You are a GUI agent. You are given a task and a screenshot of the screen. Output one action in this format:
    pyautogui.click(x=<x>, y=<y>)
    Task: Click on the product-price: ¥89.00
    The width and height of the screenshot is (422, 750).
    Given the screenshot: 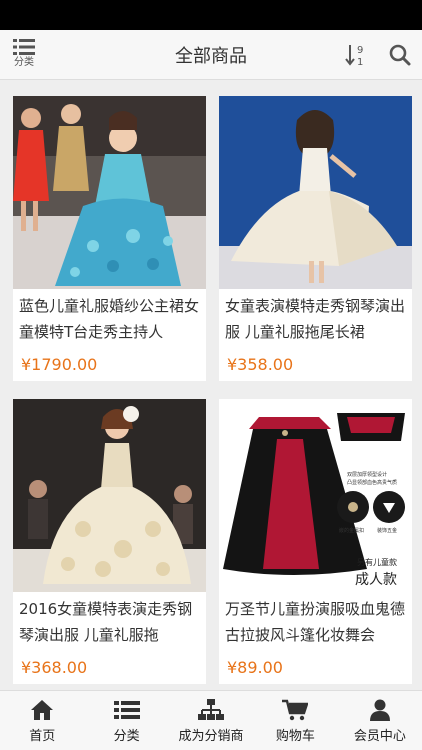 What is the action you would take?
    pyautogui.click(x=255, y=667)
    